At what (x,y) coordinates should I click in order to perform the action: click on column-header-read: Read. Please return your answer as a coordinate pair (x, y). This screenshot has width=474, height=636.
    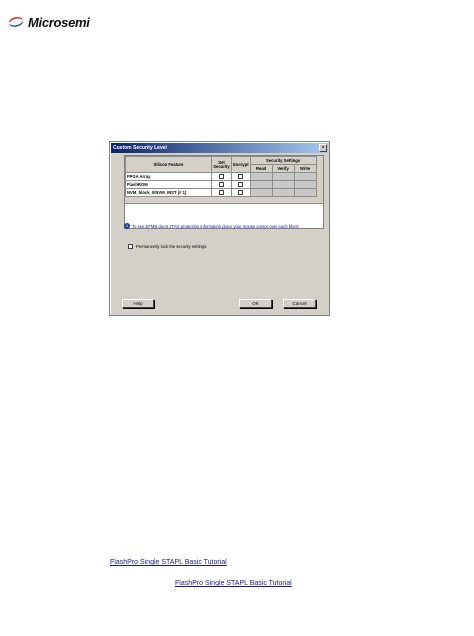
    Looking at the image, I should click on (261, 168).